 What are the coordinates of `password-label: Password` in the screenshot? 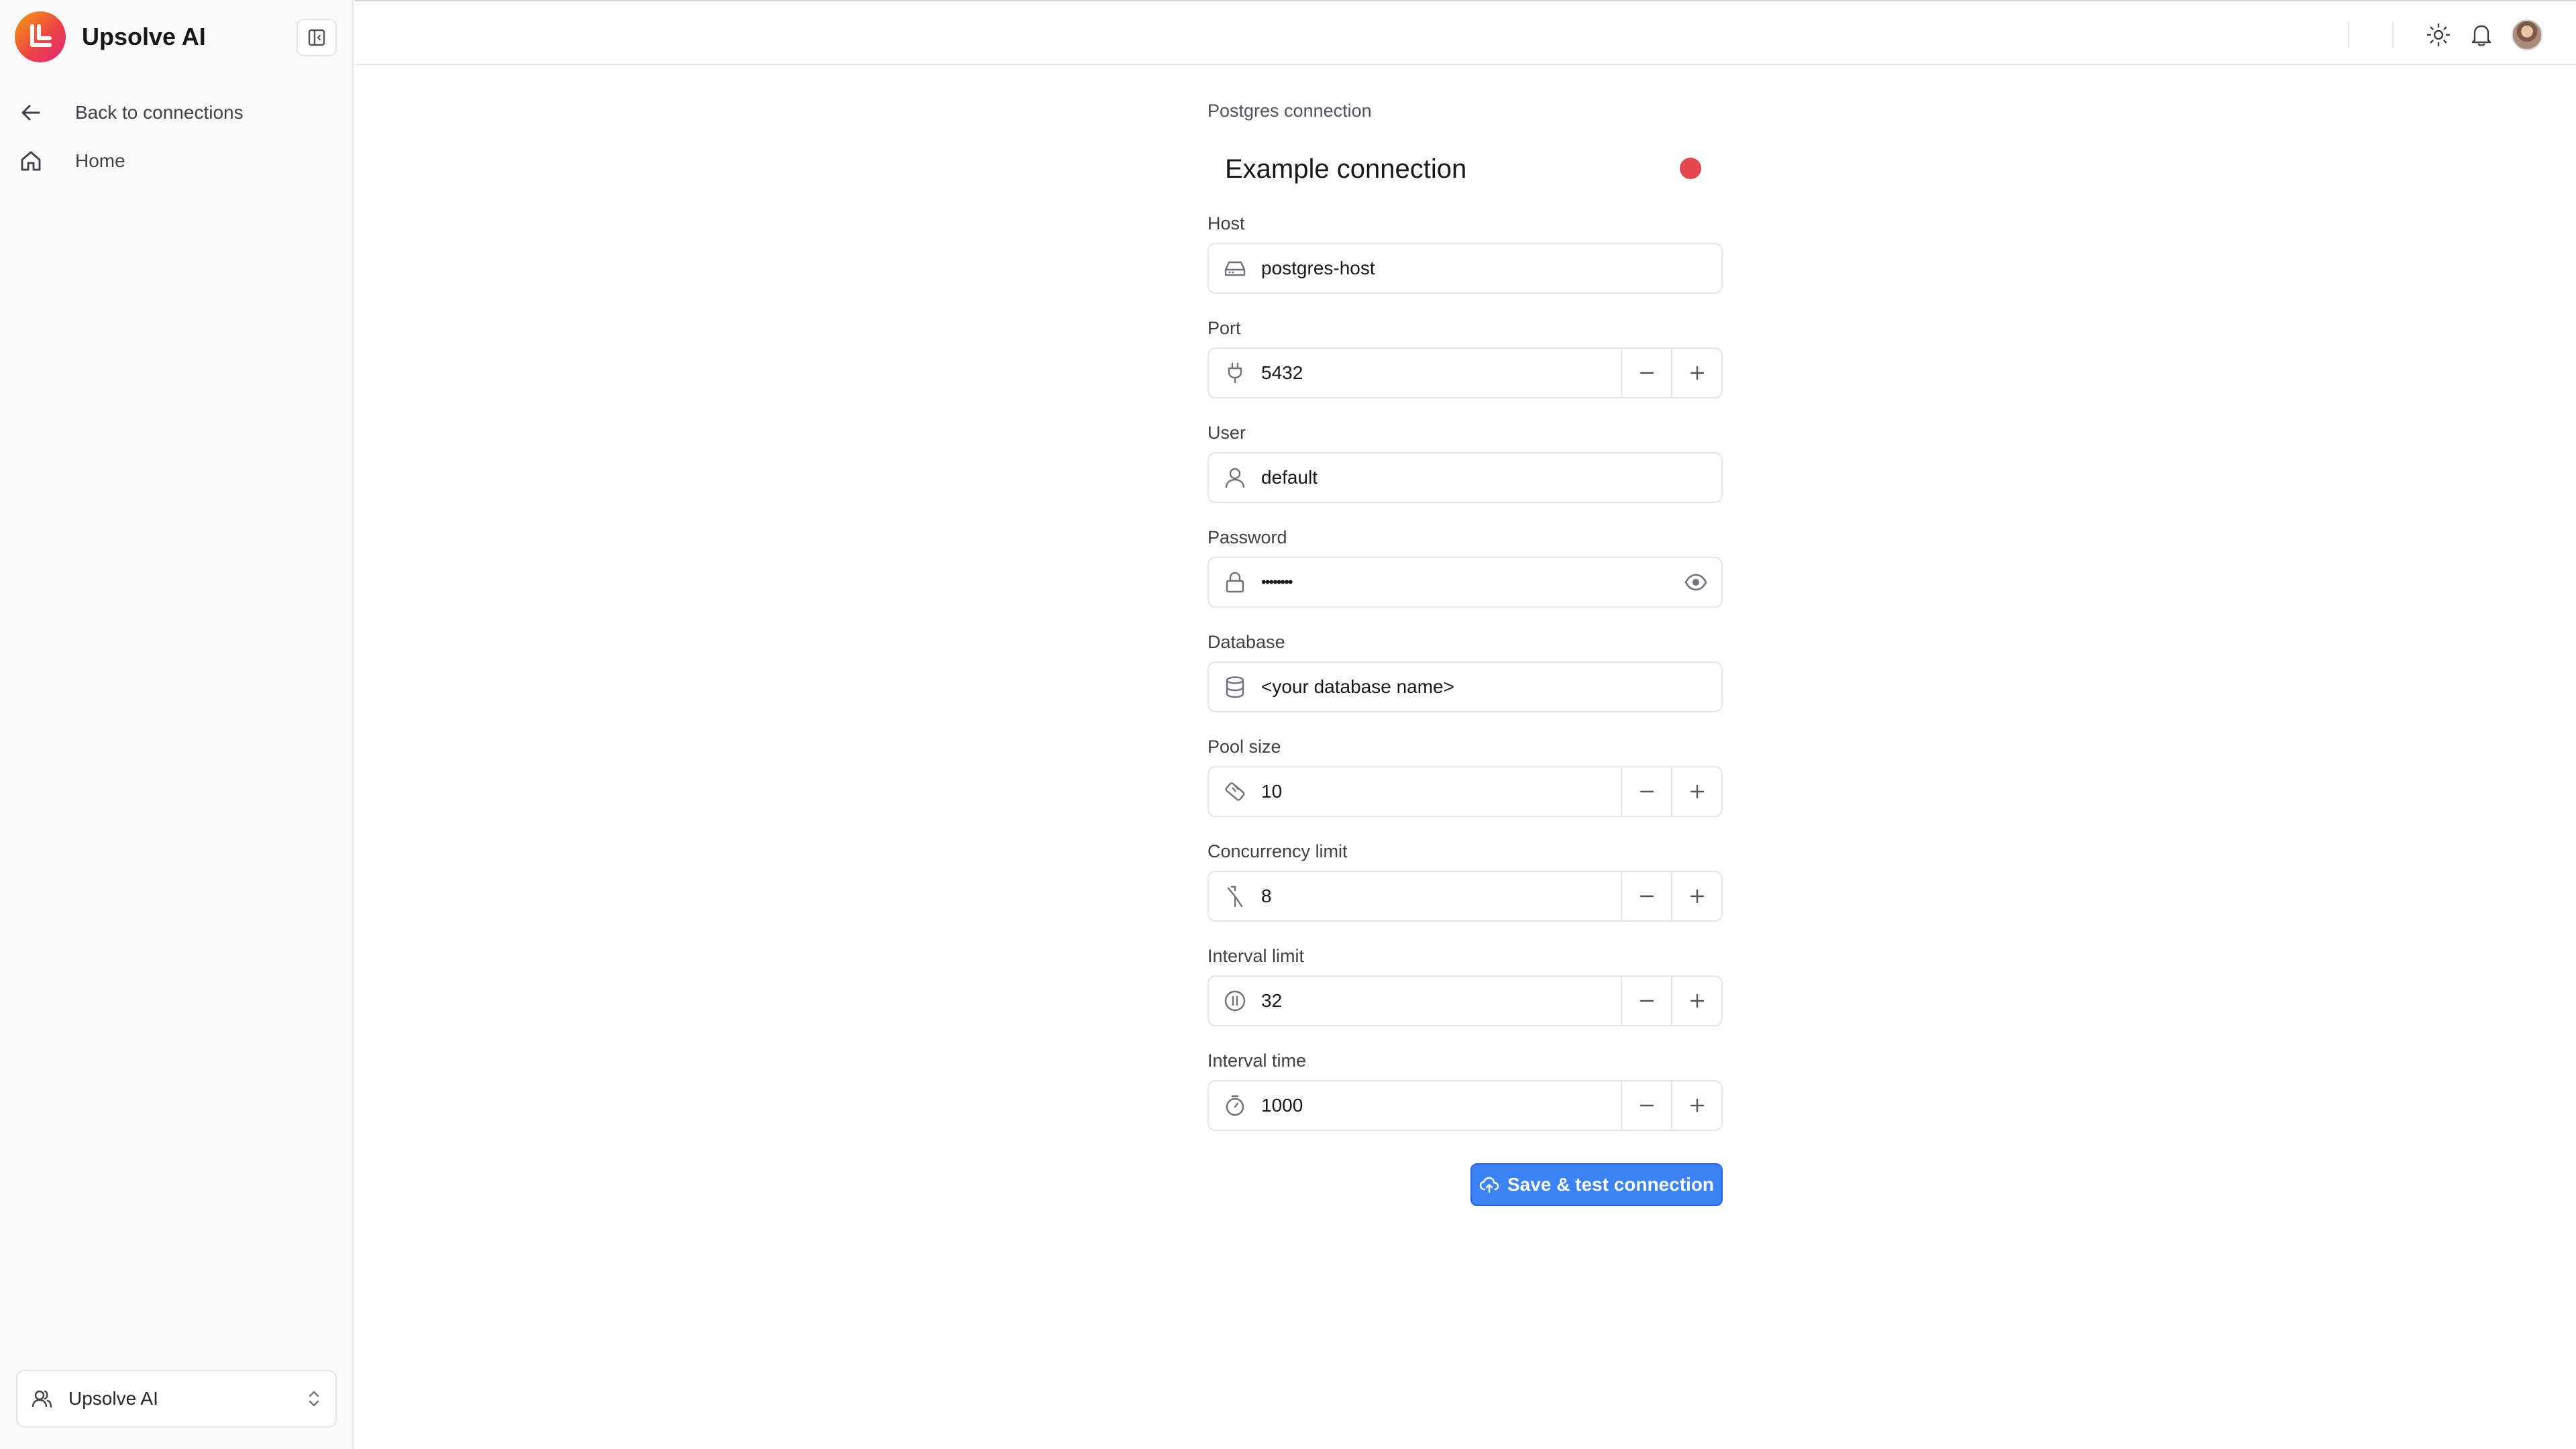 It's located at (1247, 537).